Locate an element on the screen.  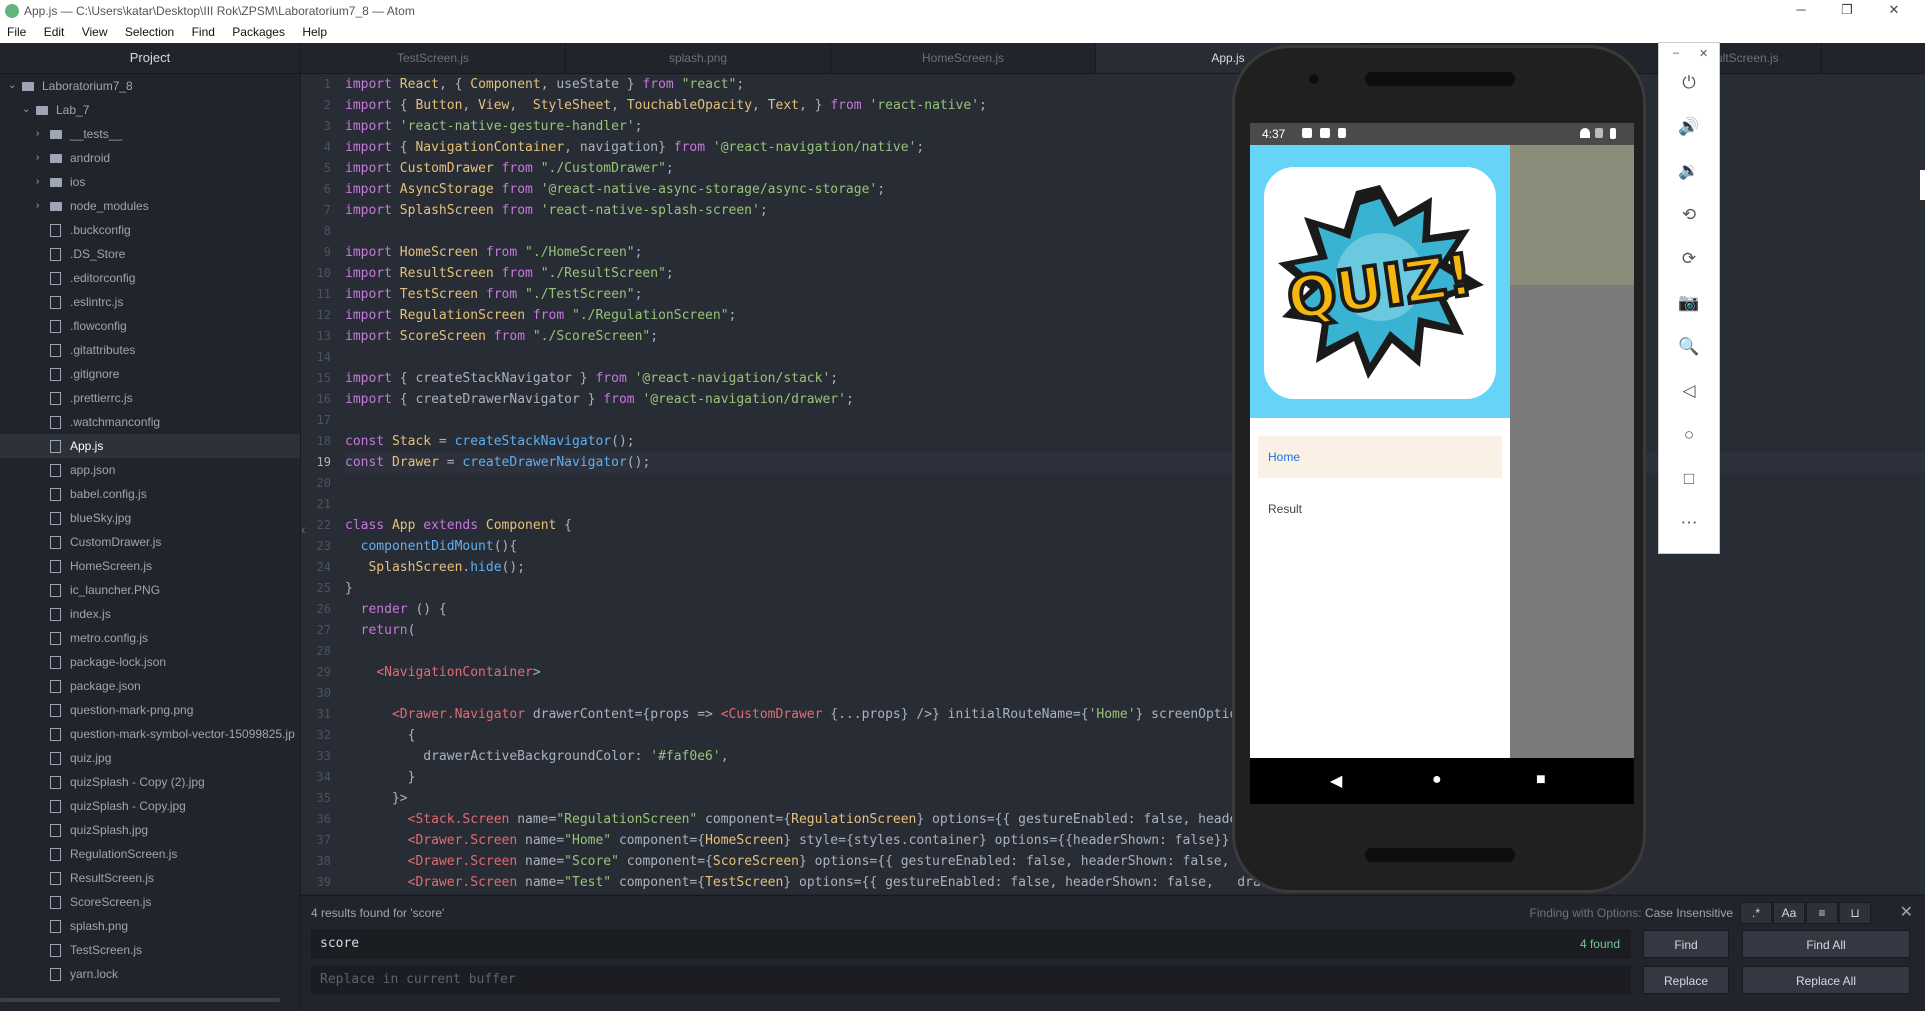
replace-input: Replace in current buffer is located at coordinates (971, 980).